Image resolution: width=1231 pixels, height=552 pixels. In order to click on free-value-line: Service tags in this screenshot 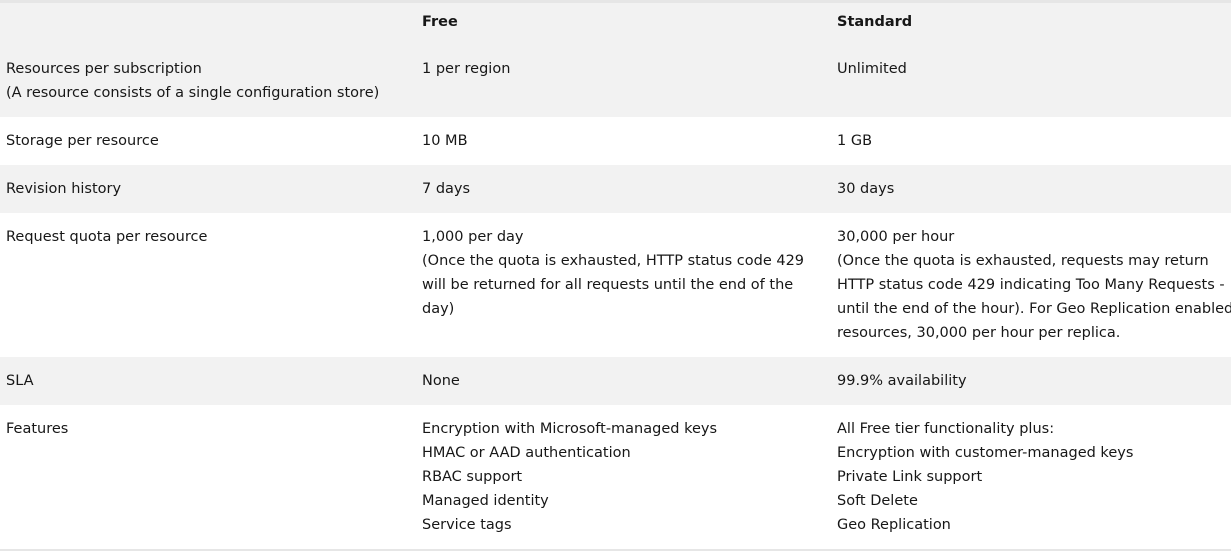, I will do `click(467, 525)`.